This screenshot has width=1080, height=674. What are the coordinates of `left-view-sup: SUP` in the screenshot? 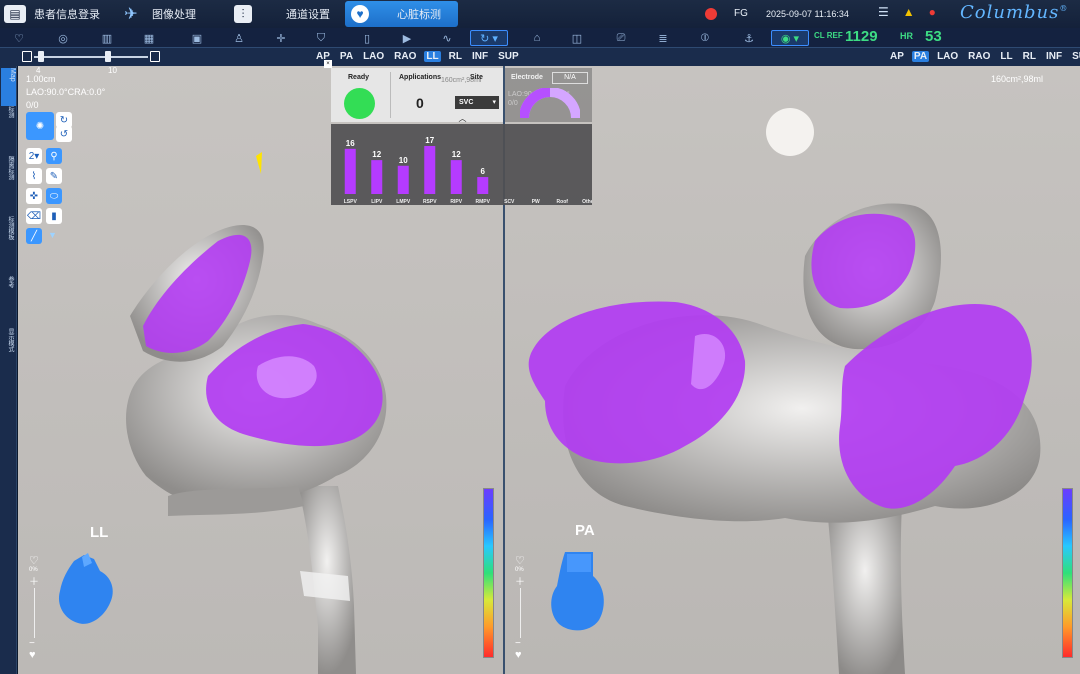 It's located at (508, 56).